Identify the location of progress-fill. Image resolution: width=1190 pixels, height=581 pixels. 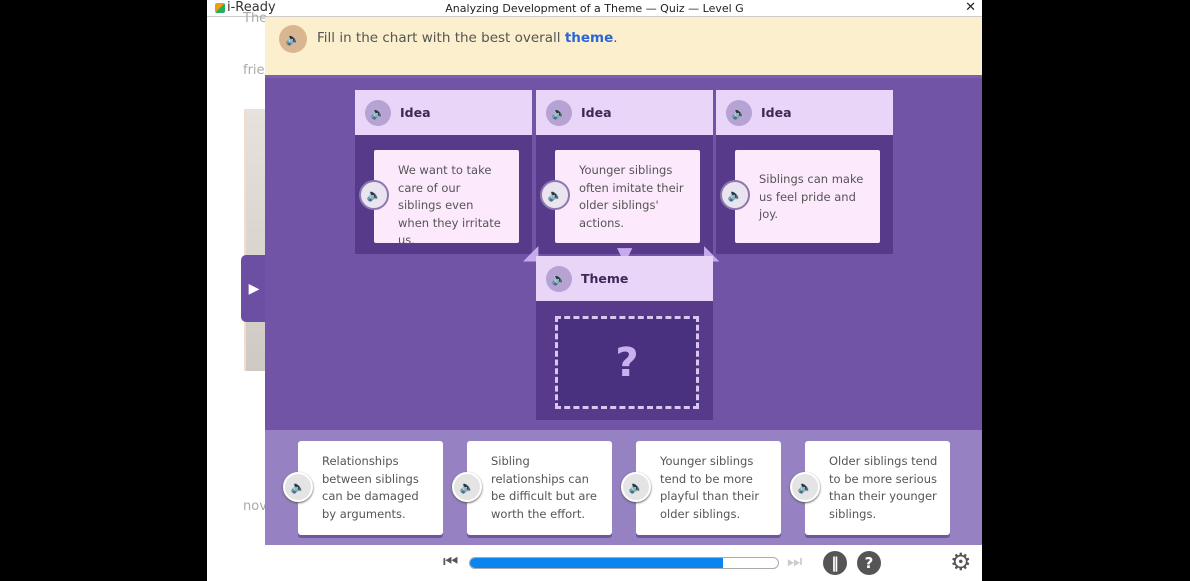
(596, 563).